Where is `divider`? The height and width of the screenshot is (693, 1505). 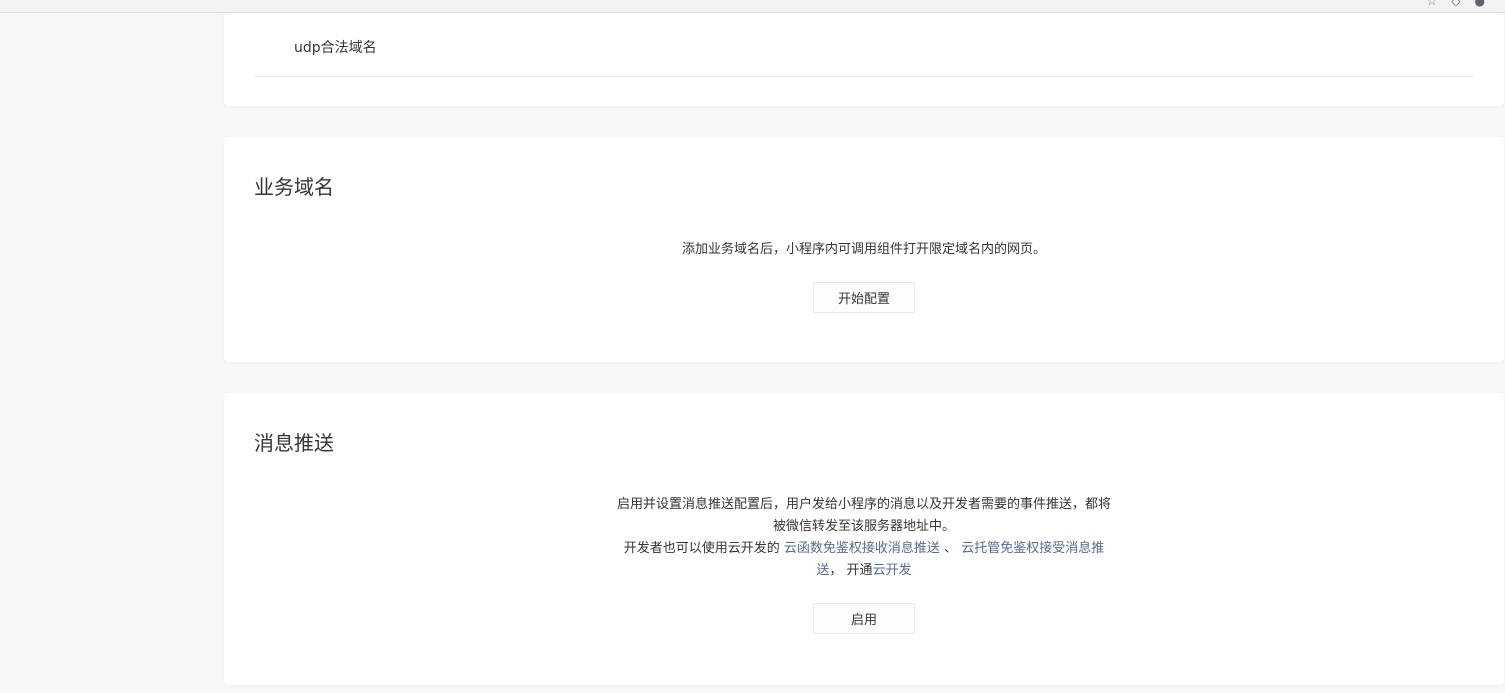
divider is located at coordinates (864, 76).